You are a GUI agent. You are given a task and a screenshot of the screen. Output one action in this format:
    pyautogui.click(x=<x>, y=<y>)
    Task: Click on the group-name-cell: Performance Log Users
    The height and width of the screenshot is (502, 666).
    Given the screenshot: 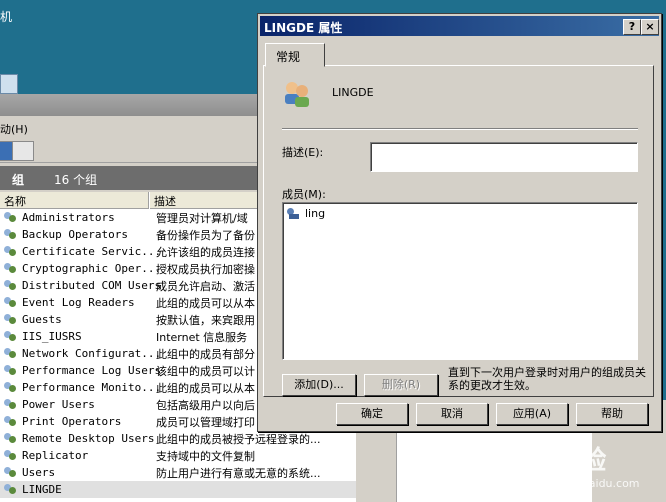 What is the action you would take?
    pyautogui.click(x=92, y=370)
    